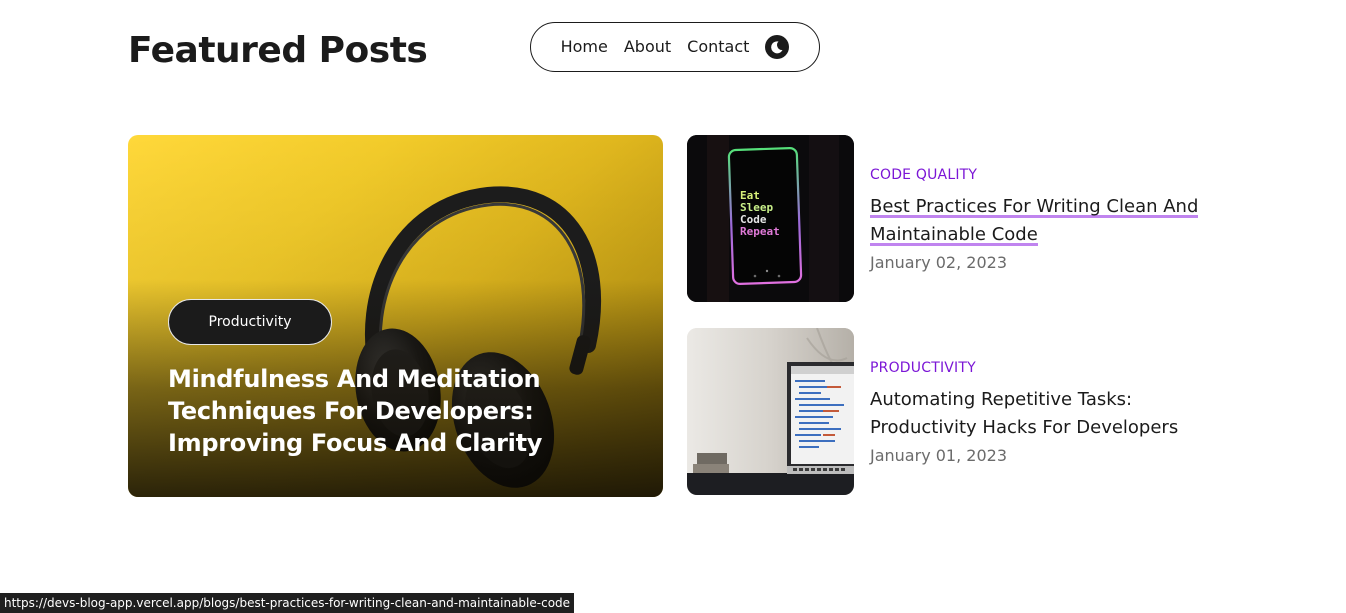  What do you see at coordinates (584, 47) in the screenshot?
I see `nav-home-link: Home` at bounding box center [584, 47].